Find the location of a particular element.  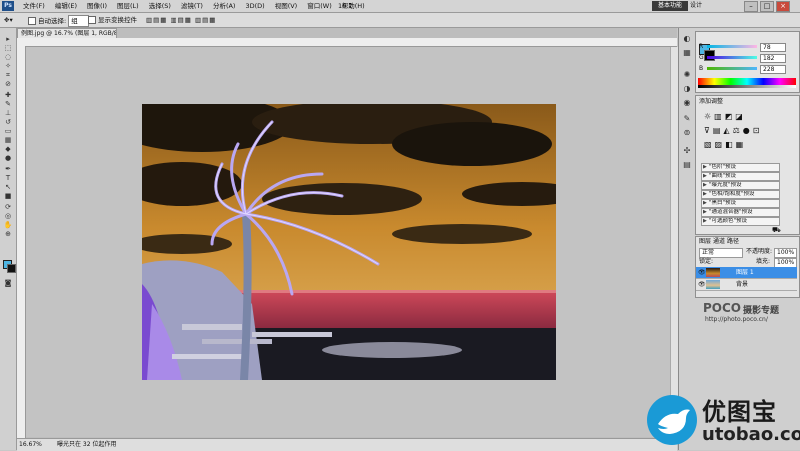

menu-image: 图像(I) is located at coordinates (97, 6).